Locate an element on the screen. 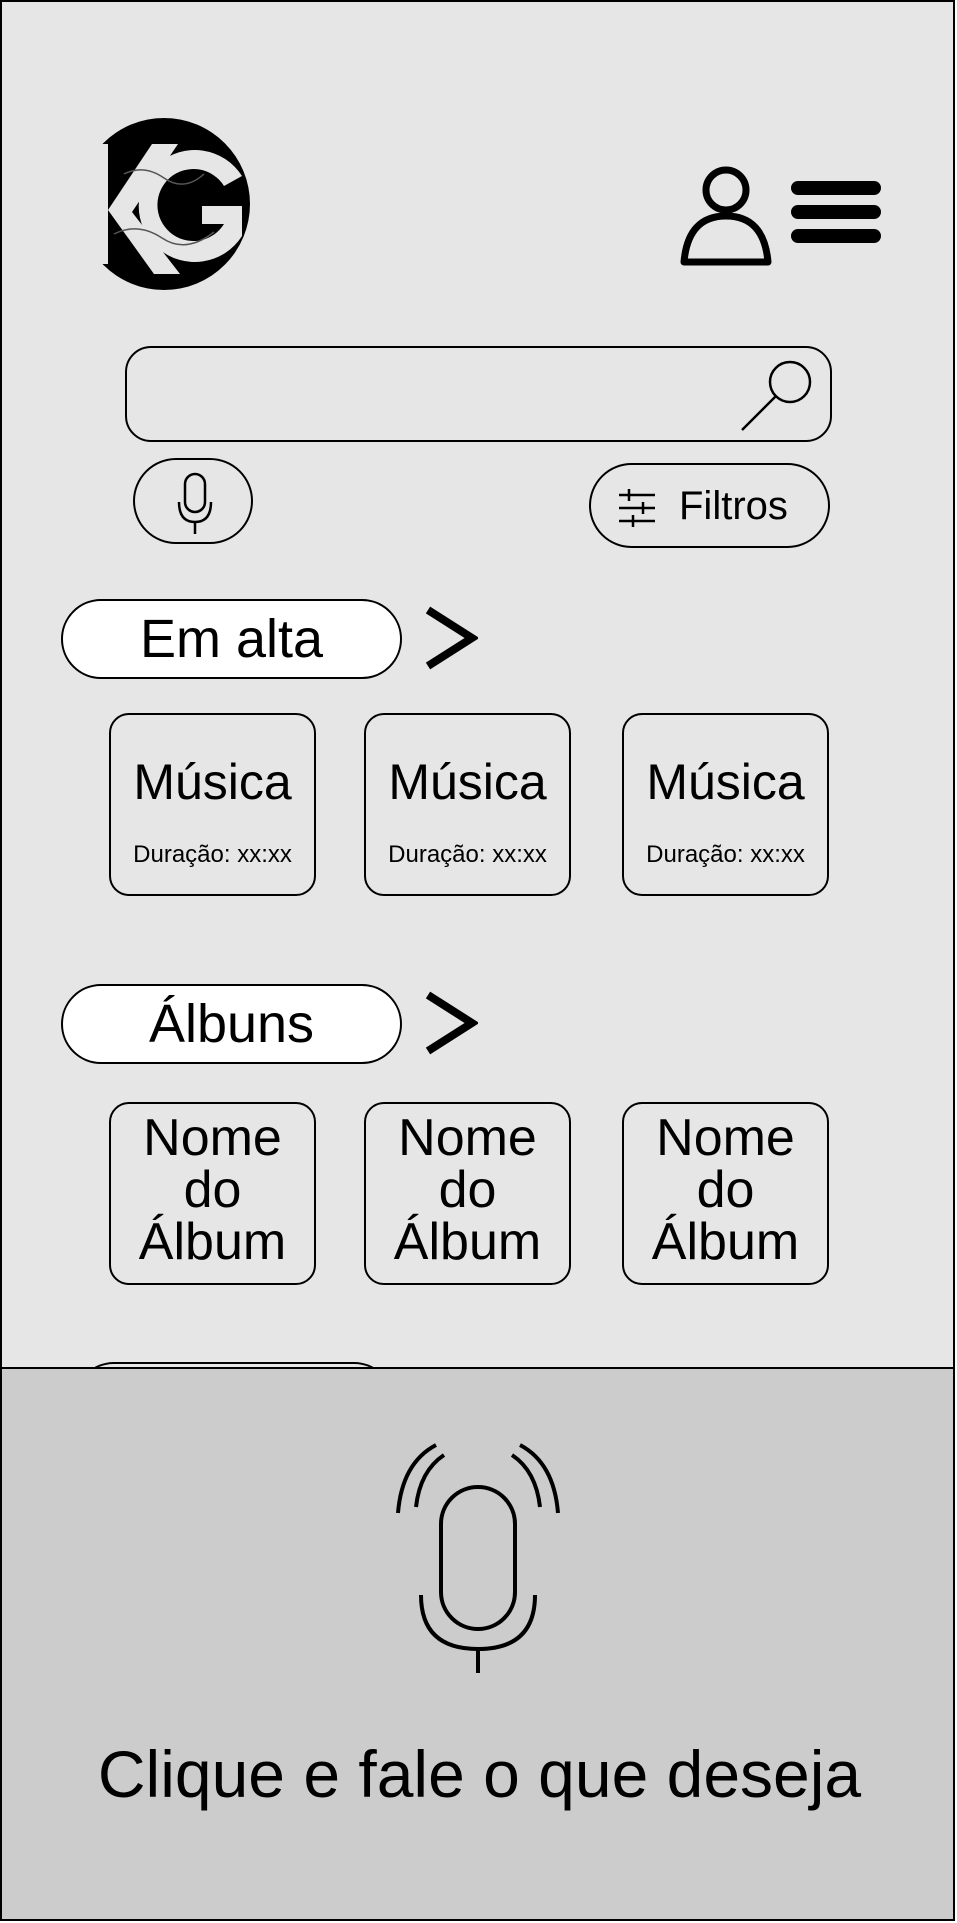 This screenshot has width=957, height=1923. voice-search-button is located at coordinates (193, 501).